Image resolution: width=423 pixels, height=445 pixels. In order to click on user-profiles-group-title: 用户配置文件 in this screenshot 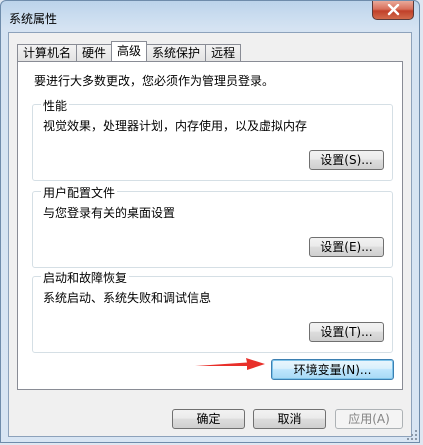, I will do `click(79, 192)`.